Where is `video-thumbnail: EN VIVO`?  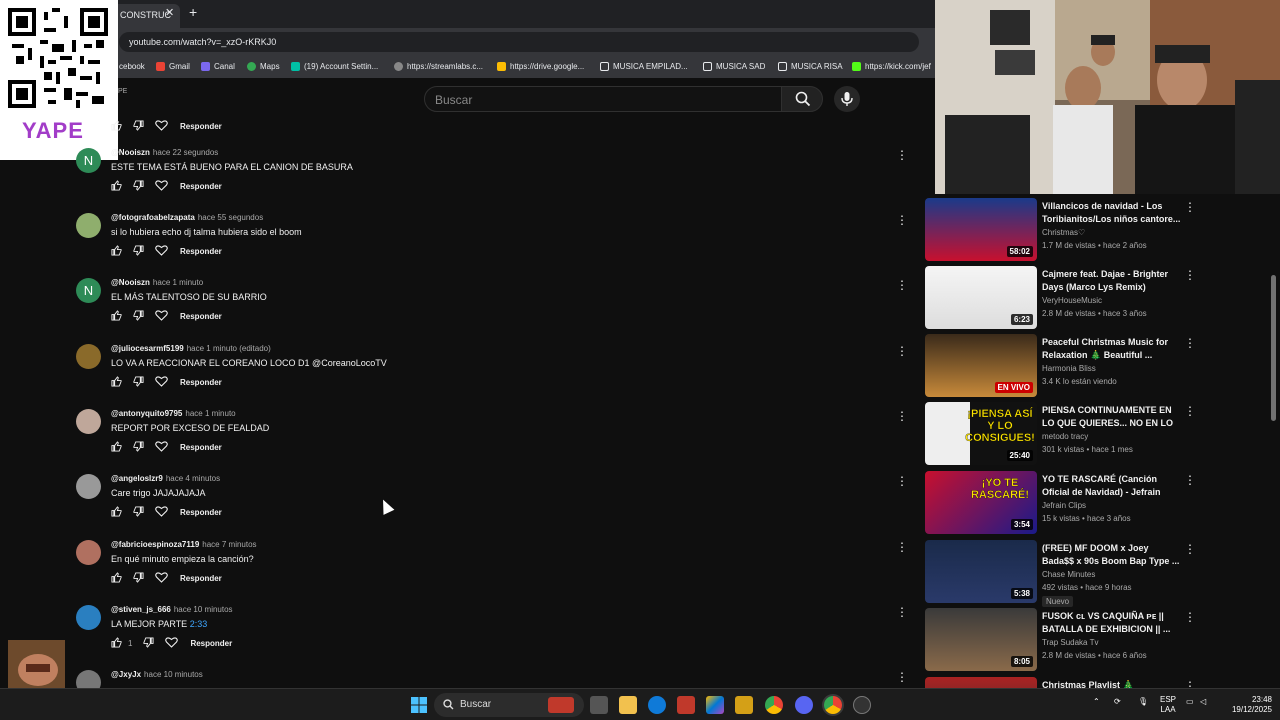 video-thumbnail: EN VIVO is located at coordinates (981, 365).